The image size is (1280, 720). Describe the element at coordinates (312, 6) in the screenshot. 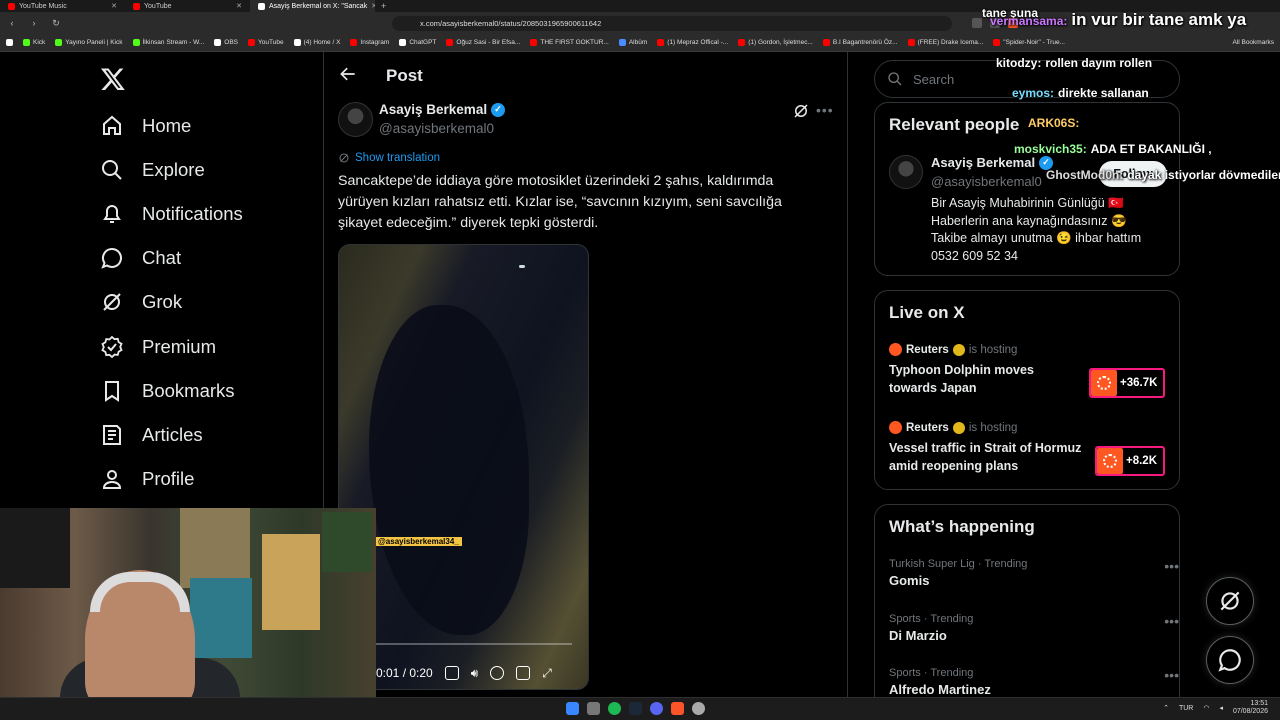

I see `browser-tab-active: Asayiş Berkemal on X: "Sancak ✕` at that location.